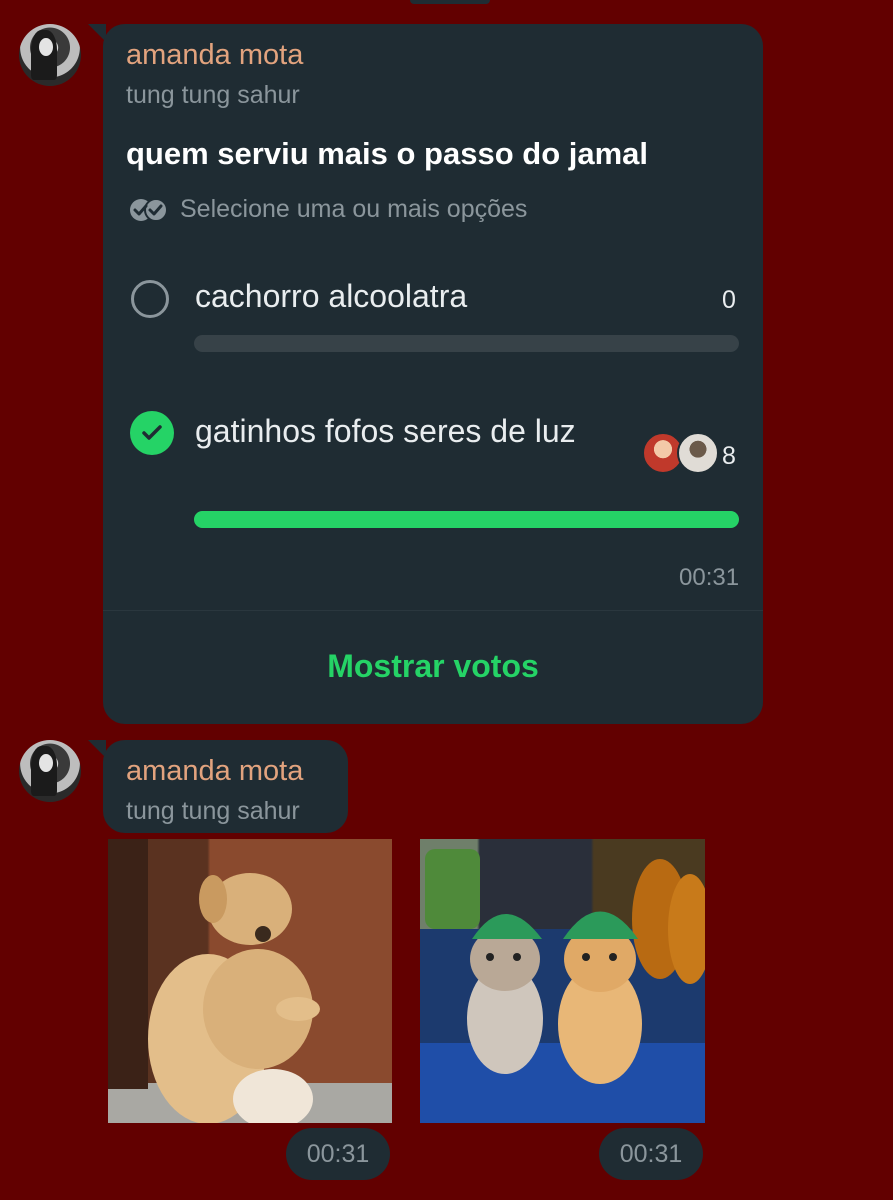 This screenshot has width=893, height=1200. I want to click on double-check-icon, so click(150, 210).